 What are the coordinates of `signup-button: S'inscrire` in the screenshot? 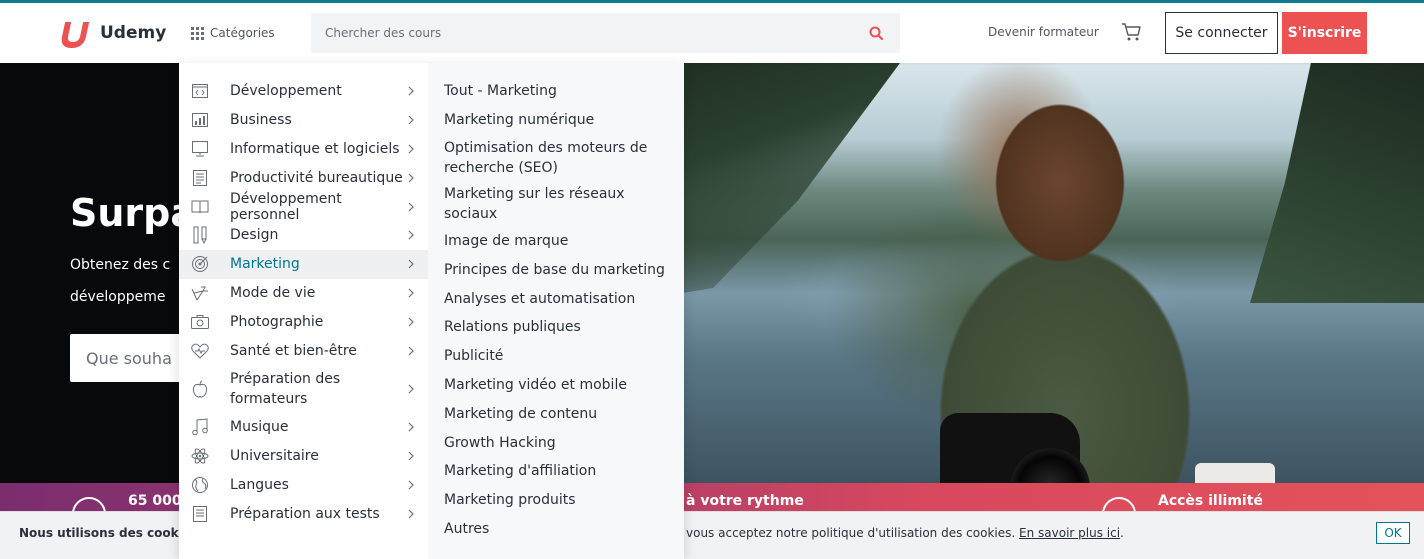 It's located at (1324, 33).